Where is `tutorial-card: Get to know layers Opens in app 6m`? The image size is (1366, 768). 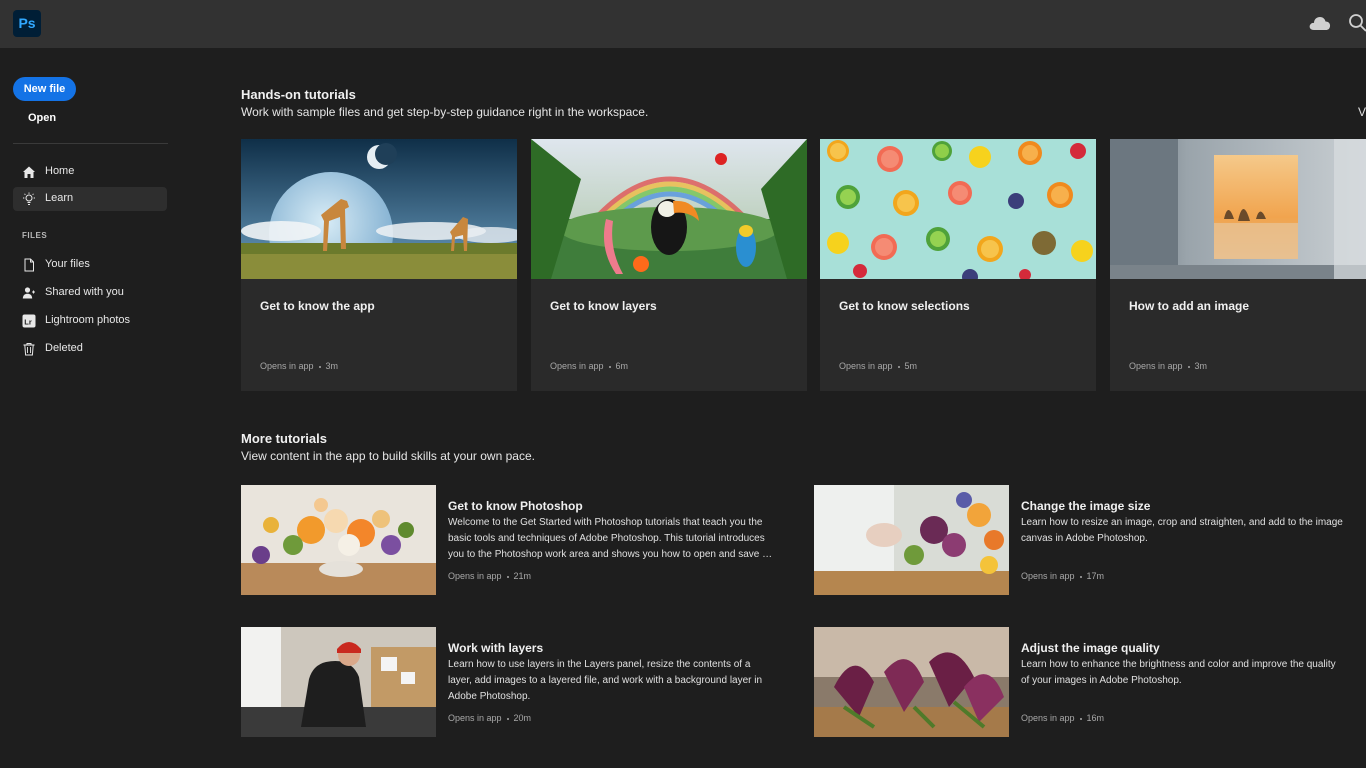
tutorial-card: Get to know layers Opens in app 6m is located at coordinates (669, 265).